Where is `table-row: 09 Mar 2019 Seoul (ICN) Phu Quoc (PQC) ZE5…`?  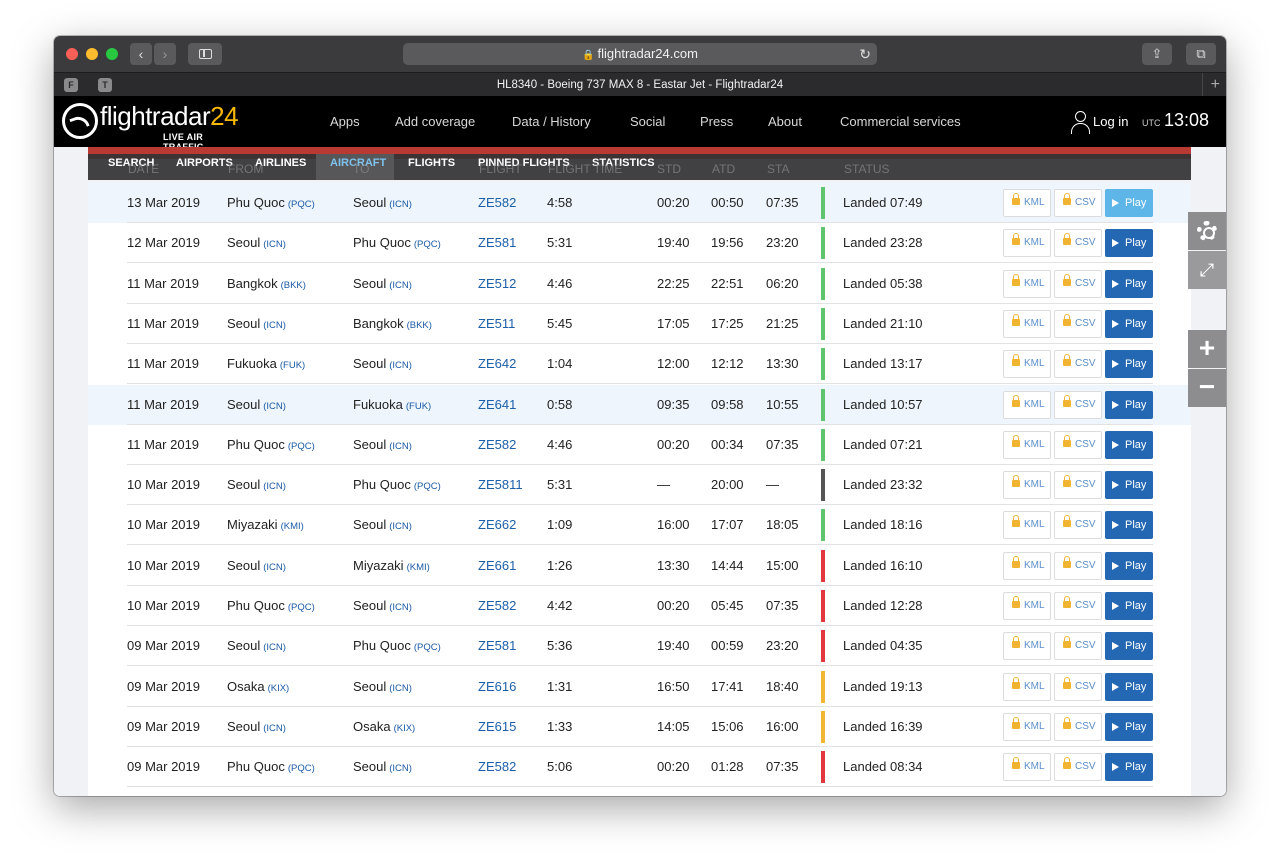
table-row: 09 Mar 2019 Seoul (ICN) Phu Quoc (PQC) ZE5… is located at coordinates (639, 646).